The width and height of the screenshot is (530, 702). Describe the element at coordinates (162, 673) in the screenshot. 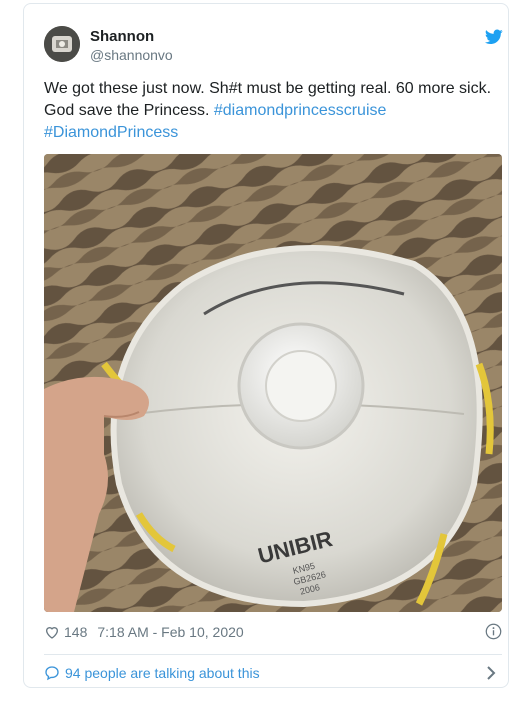

I see `conversation-text: 94 people are talking about this` at that location.